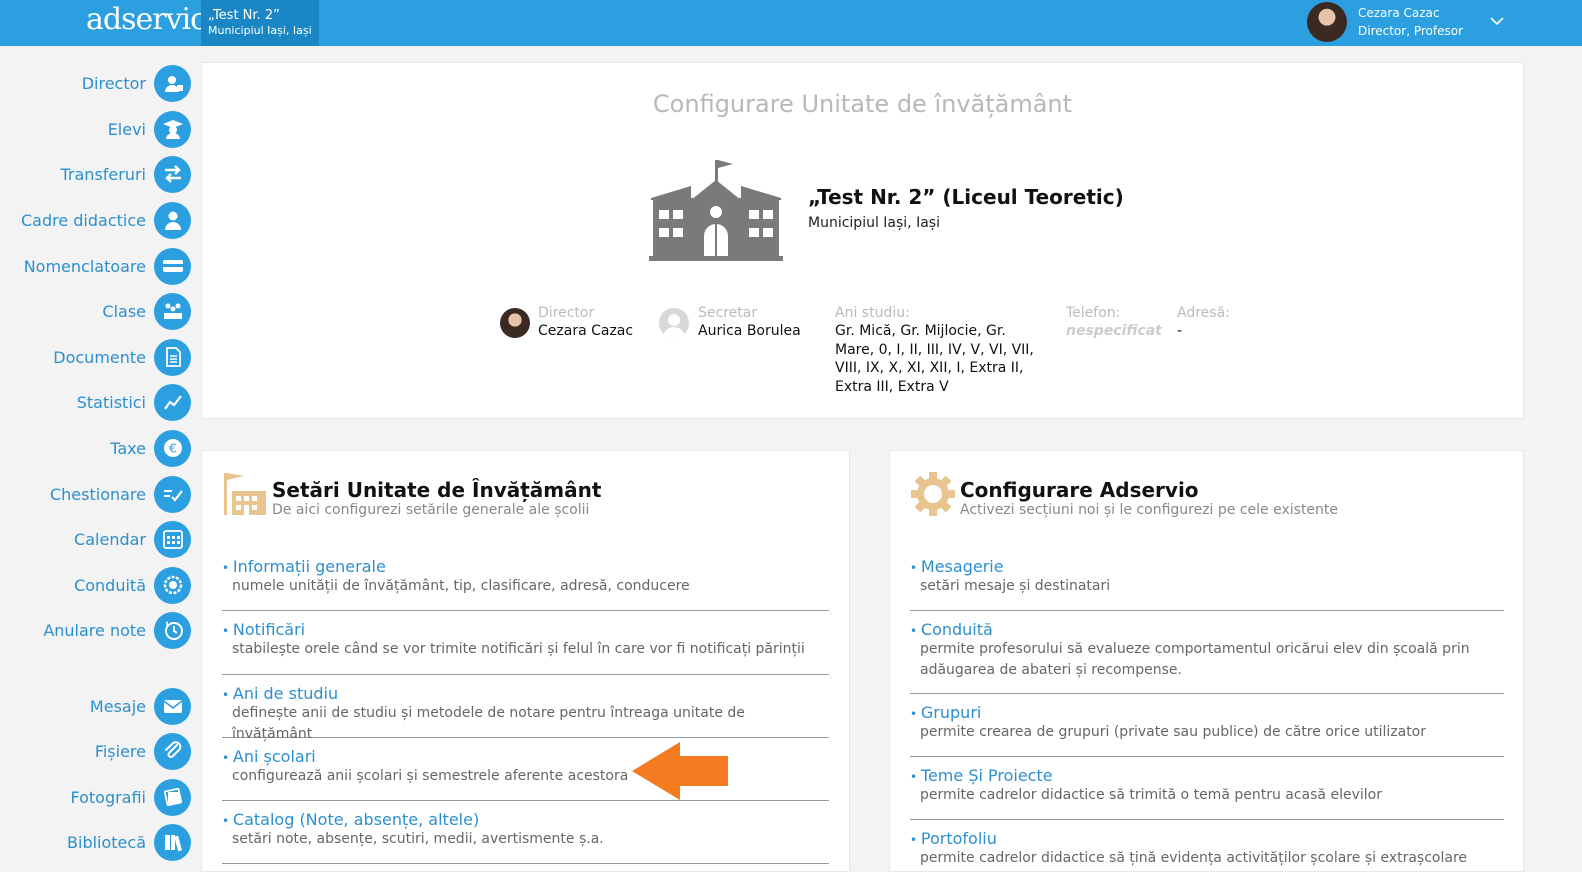 The image size is (1582, 872). I want to click on sidebar-item-label: Anulare note, so click(94, 630).